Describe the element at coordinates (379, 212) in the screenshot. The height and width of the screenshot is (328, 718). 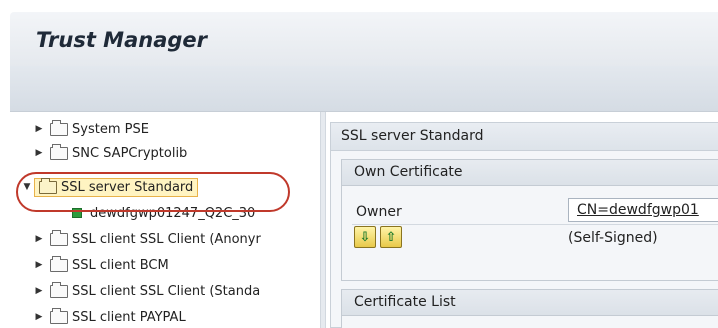
I see `owner-label: Owner` at that location.